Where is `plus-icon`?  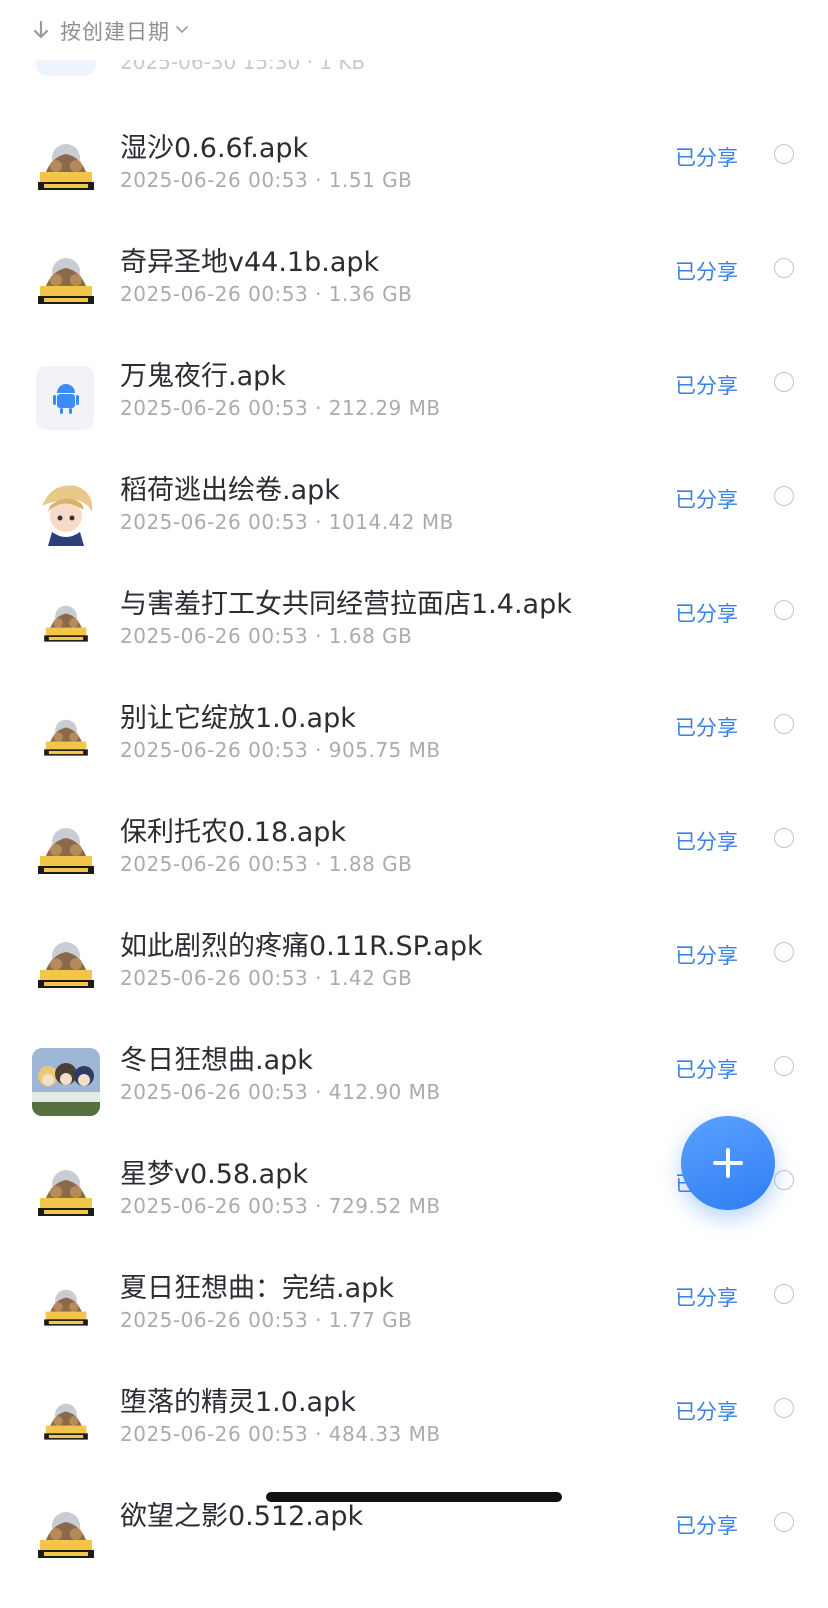
plus-icon is located at coordinates (728, 1163).